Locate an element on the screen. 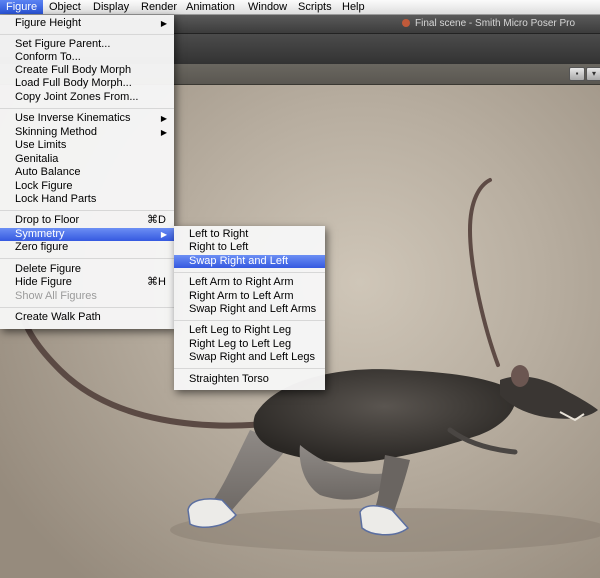  menu-item-skinning-method: Skinning Method ▶ is located at coordinates (87, 132).